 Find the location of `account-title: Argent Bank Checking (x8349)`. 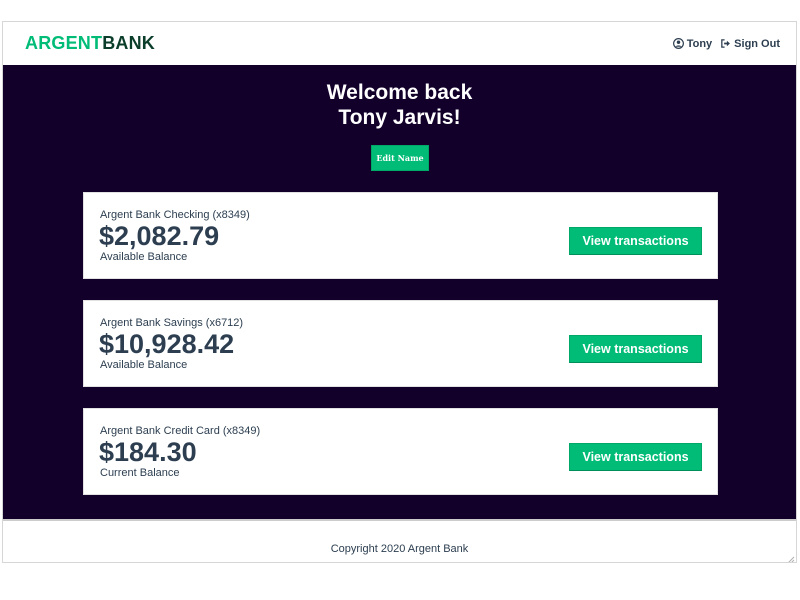

account-title: Argent Bank Checking (x8349) is located at coordinates (175, 215).